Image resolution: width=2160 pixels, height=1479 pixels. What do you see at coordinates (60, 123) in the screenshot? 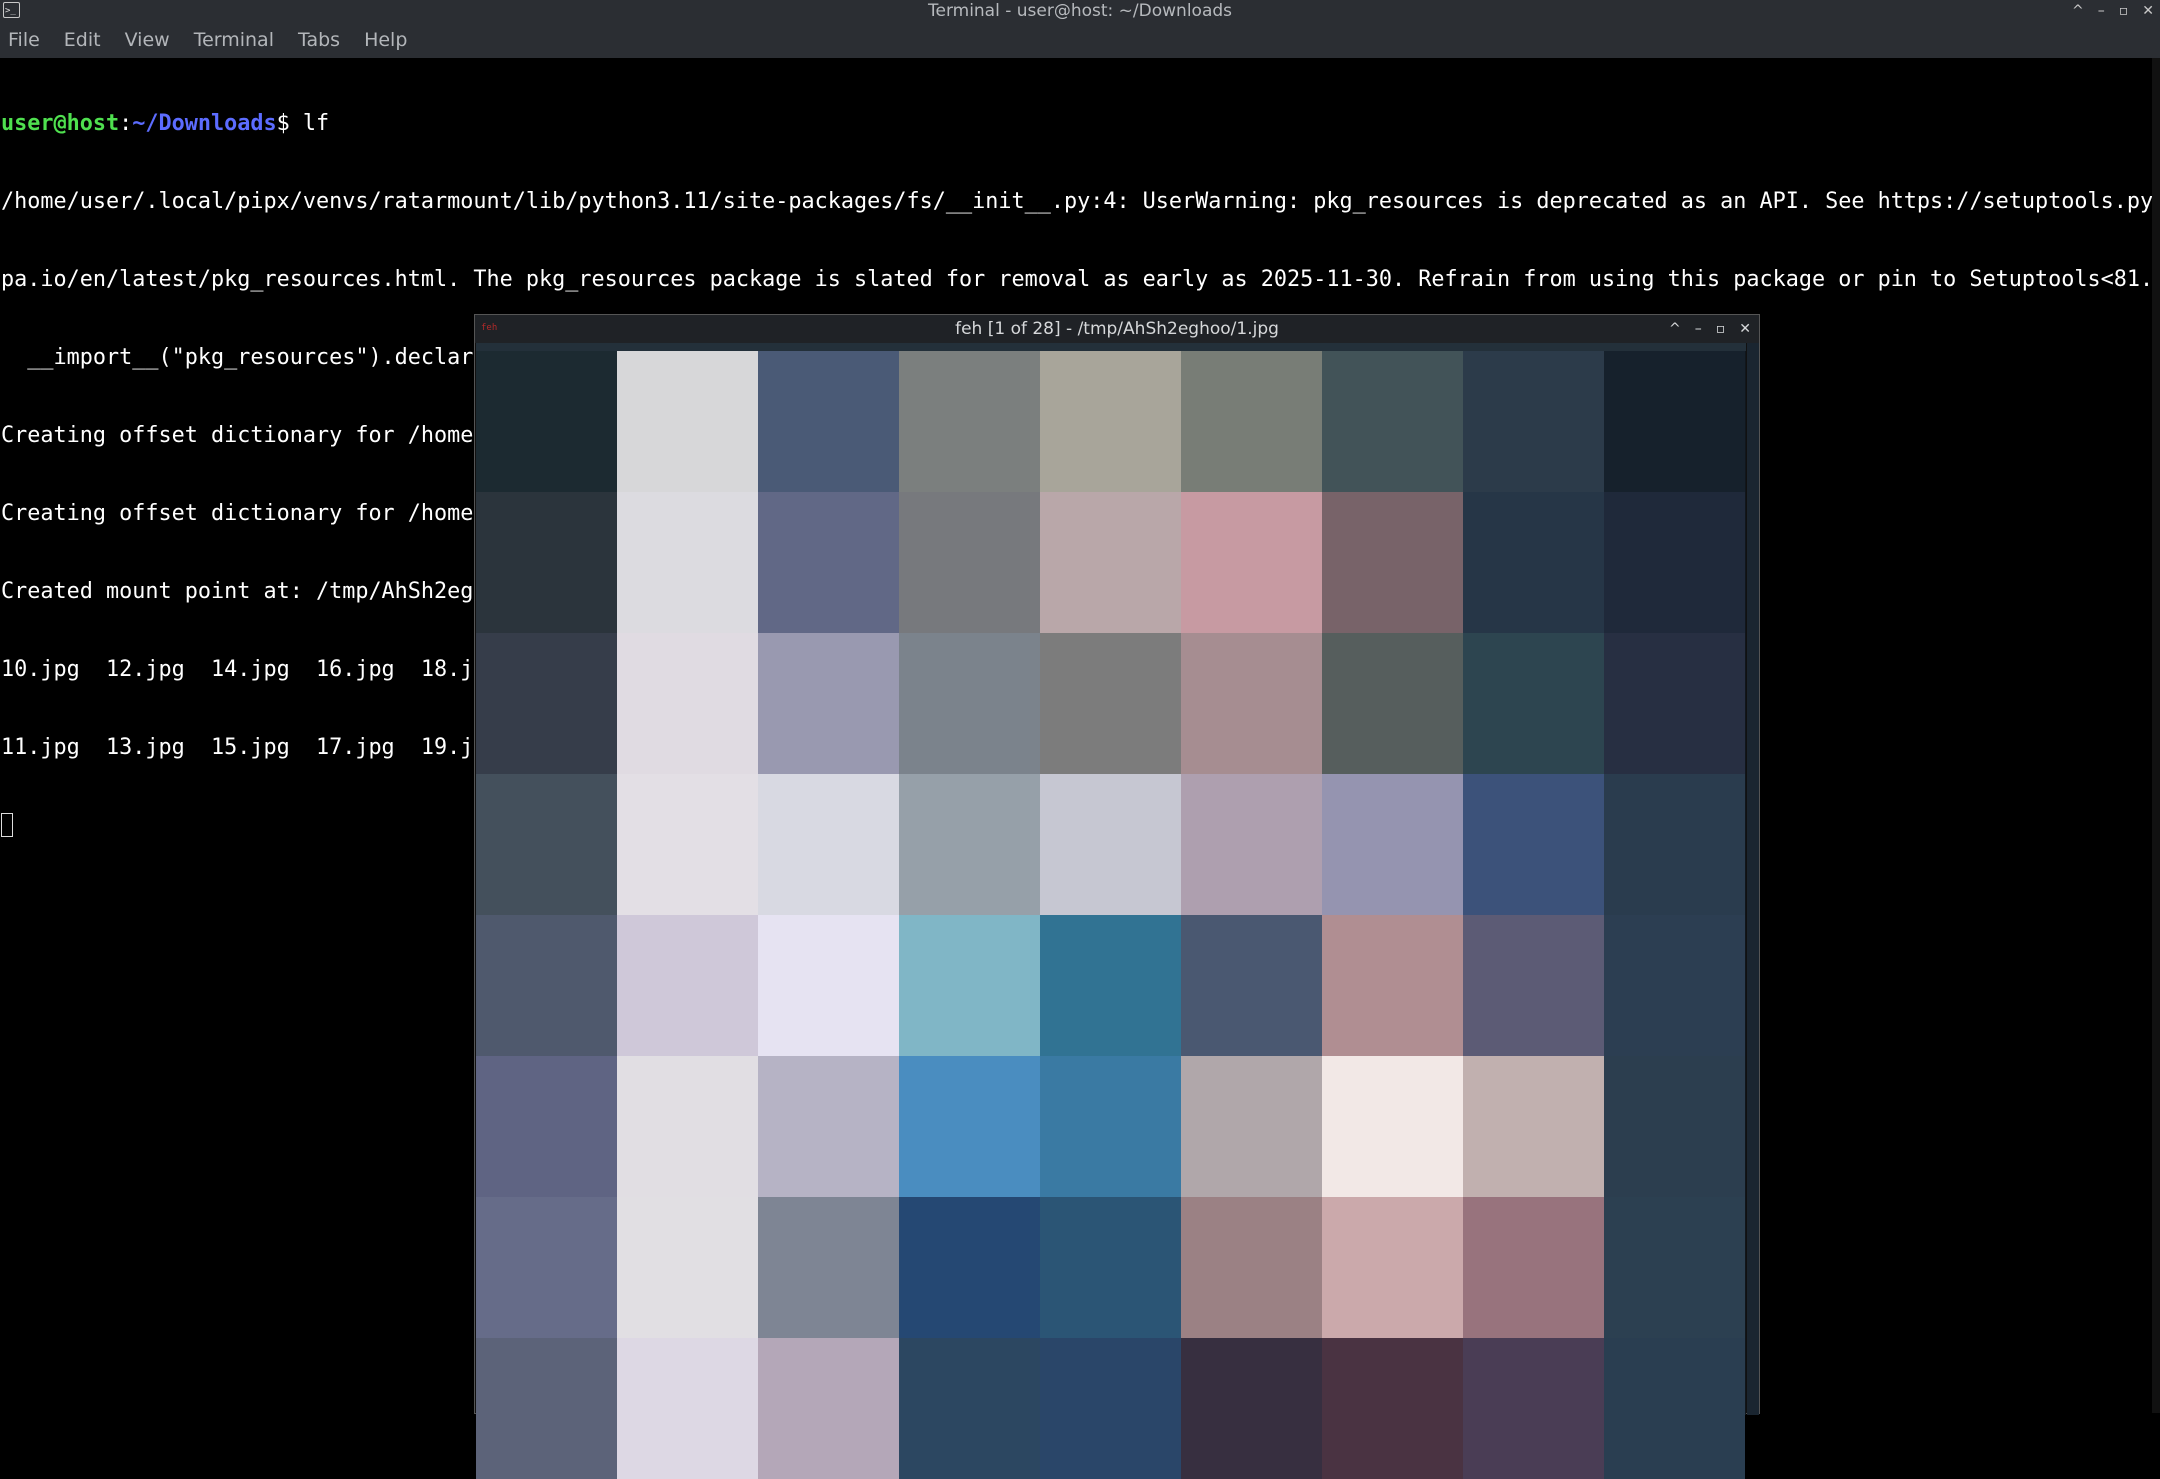
I see `prompt-user: user@host` at bounding box center [60, 123].